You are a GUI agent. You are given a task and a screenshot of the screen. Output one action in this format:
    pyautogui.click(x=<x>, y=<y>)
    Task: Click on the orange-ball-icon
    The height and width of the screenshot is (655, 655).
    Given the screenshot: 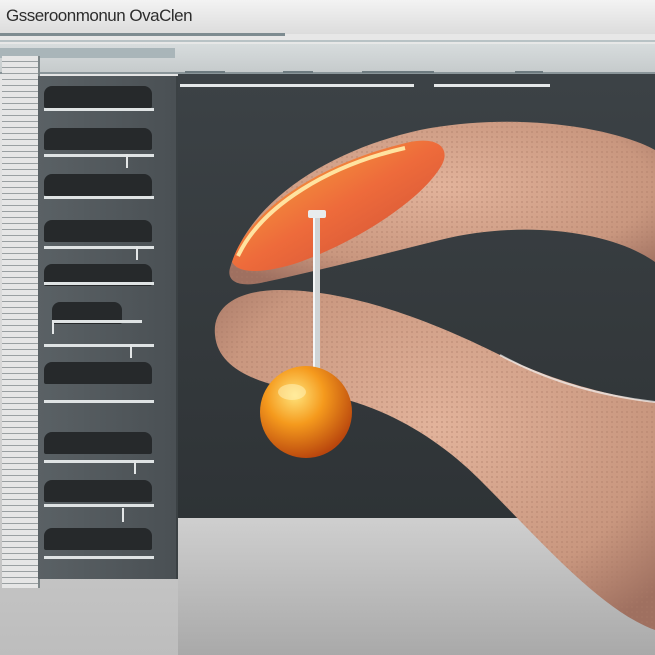 What is the action you would take?
    pyautogui.click(x=306, y=412)
    